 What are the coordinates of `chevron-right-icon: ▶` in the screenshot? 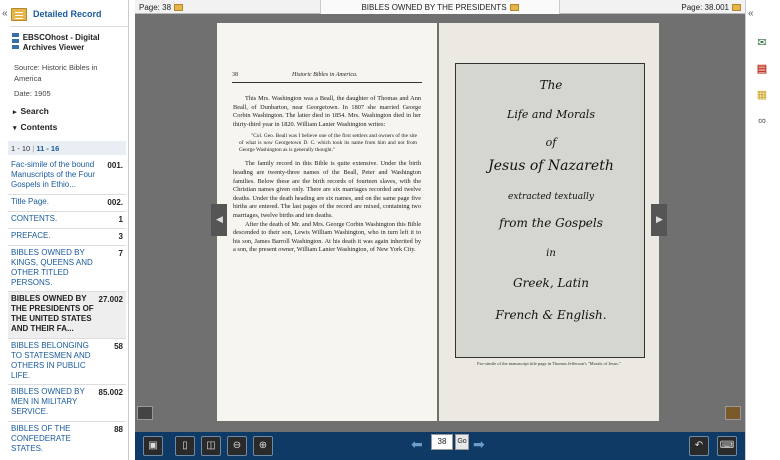 It's located at (659, 219).